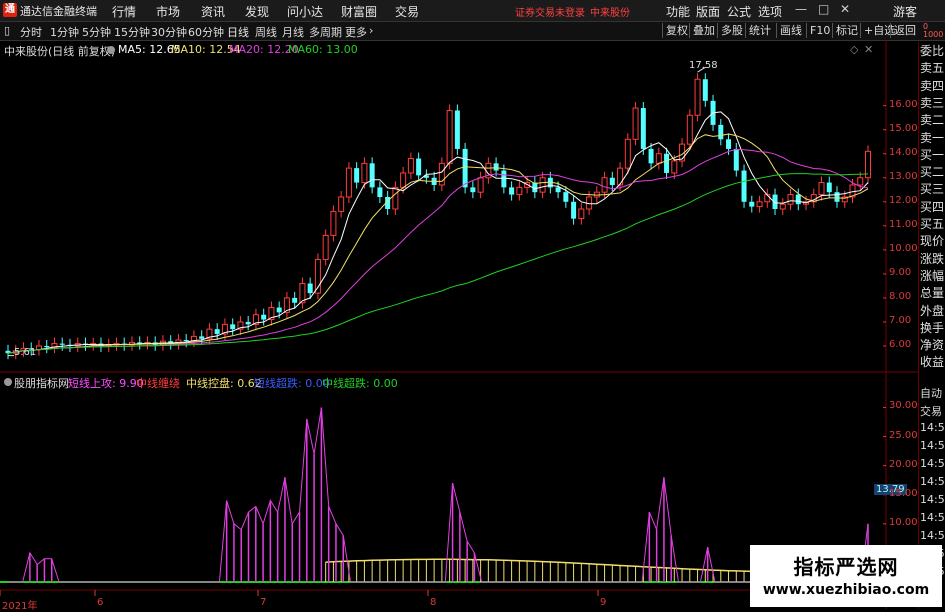 Image resolution: width=945 pixels, height=612 pixels. Describe the element at coordinates (854, 49) in the screenshot. I see `diamond-icon: ◇` at that location.